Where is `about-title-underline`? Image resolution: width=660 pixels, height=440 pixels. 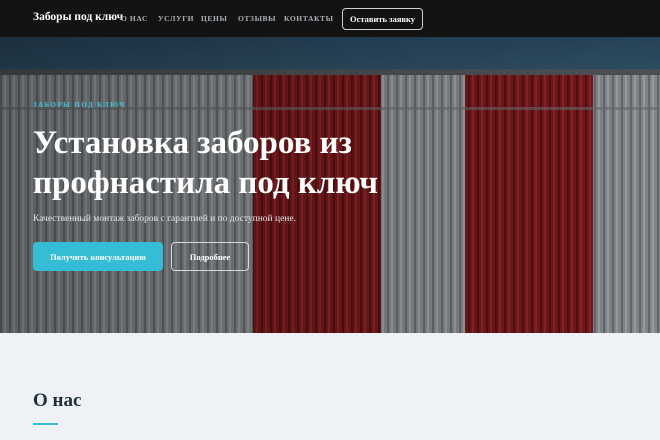
about-title-underline is located at coordinates (45, 424).